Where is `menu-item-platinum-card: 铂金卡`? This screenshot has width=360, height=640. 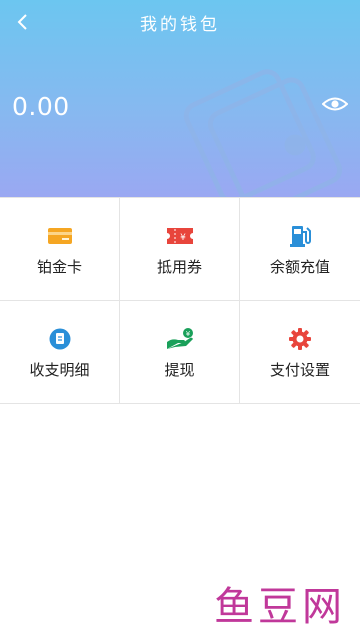 menu-item-platinum-card: 铂金卡 is located at coordinates (60, 249).